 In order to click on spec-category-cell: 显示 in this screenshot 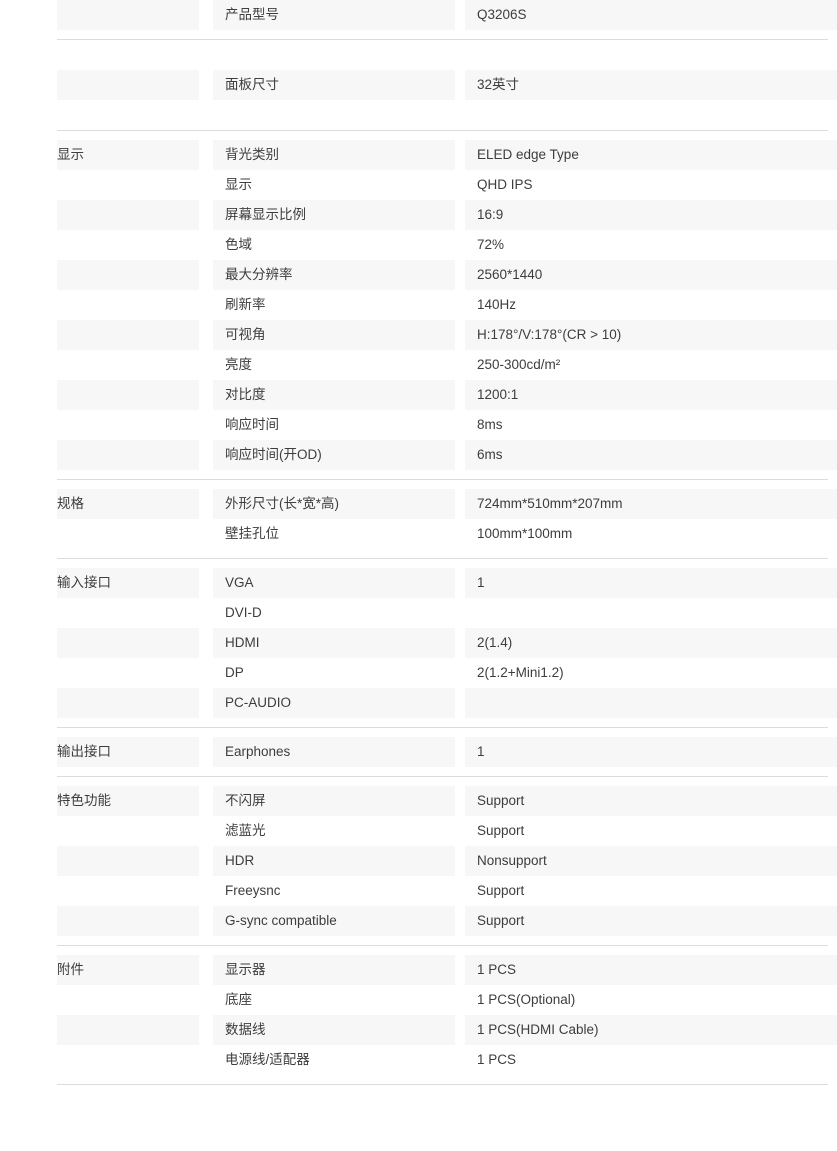, I will do `click(128, 155)`.